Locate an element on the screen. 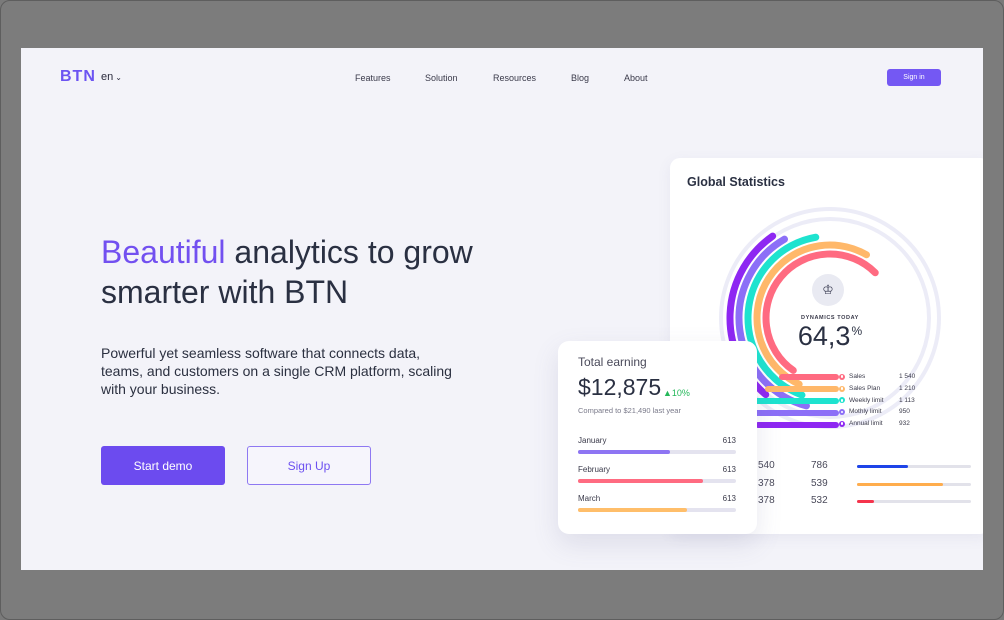  dynamics-unit: % is located at coordinates (857, 331).